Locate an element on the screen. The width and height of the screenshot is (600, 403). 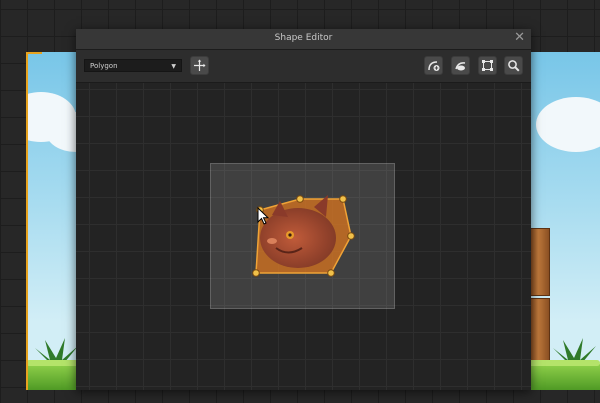
toolbar: Polygon ▼ is located at coordinates (303, 66).